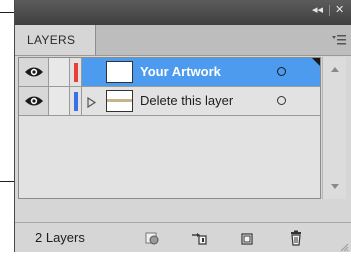 Image resolution: width=351 pixels, height=257 pixels. Describe the element at coordinates (183, 40) in the screenshot. I see `panel-tab-row: LAYERS` at that location.